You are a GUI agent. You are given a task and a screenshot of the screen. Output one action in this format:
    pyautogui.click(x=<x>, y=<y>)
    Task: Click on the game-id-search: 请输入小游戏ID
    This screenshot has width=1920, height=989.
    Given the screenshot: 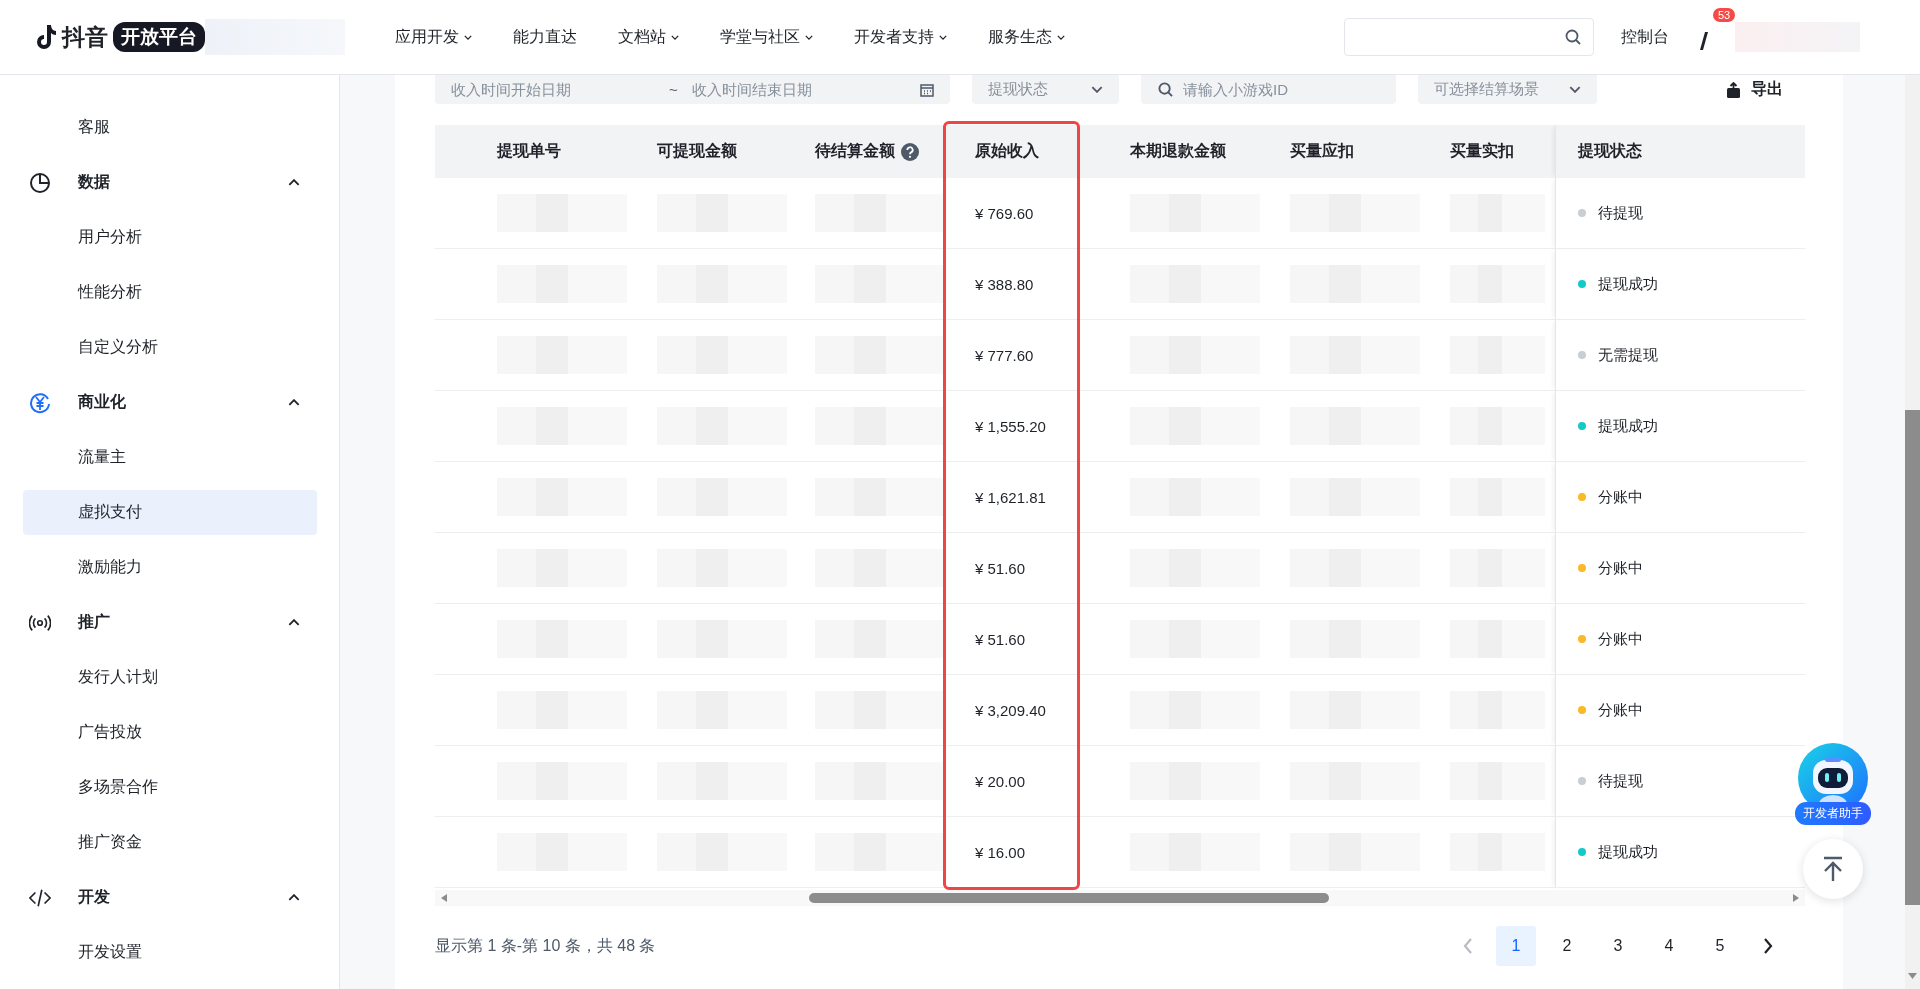 What is the action you would take?
    pyautogui.click(x=1268, y=89)
    